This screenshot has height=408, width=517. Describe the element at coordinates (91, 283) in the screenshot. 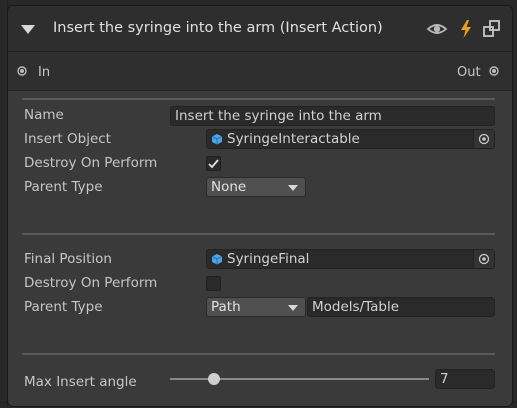

I see `destroy-on-perform-label-2: Destroy On Perform` at that location.